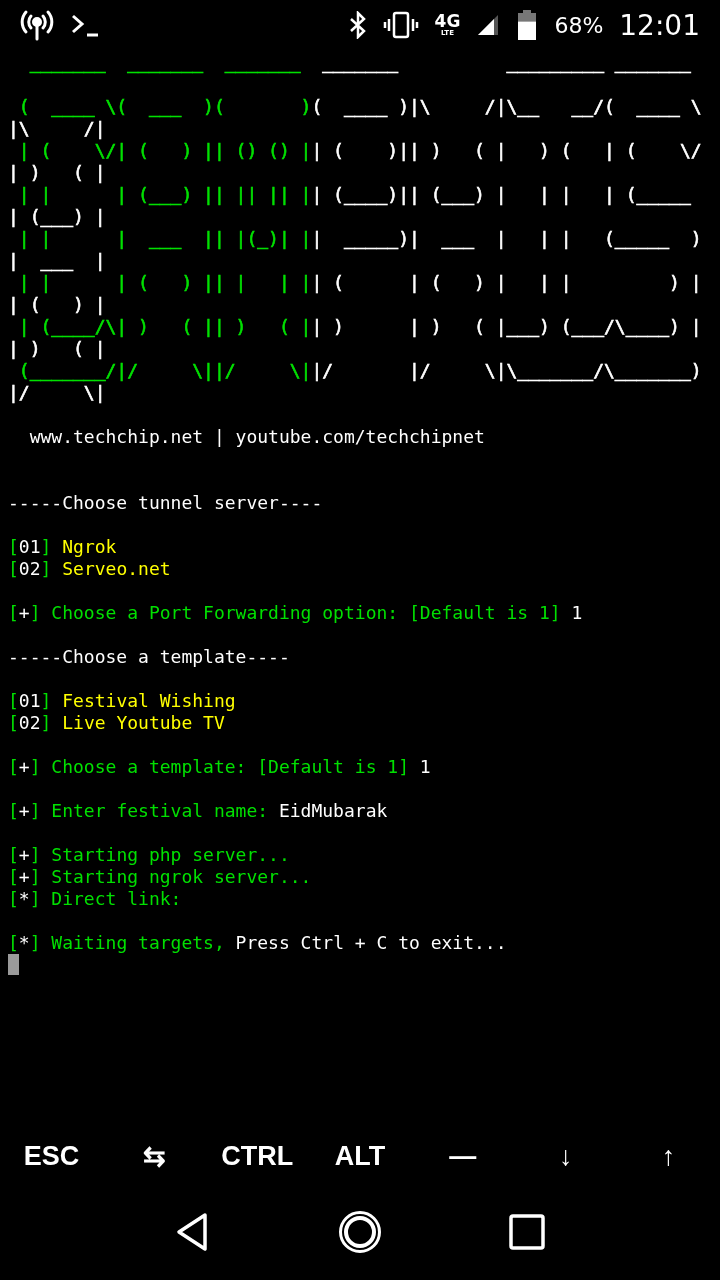  I want to click on ascii-art-line: | ( ) |, so click(57, 305).